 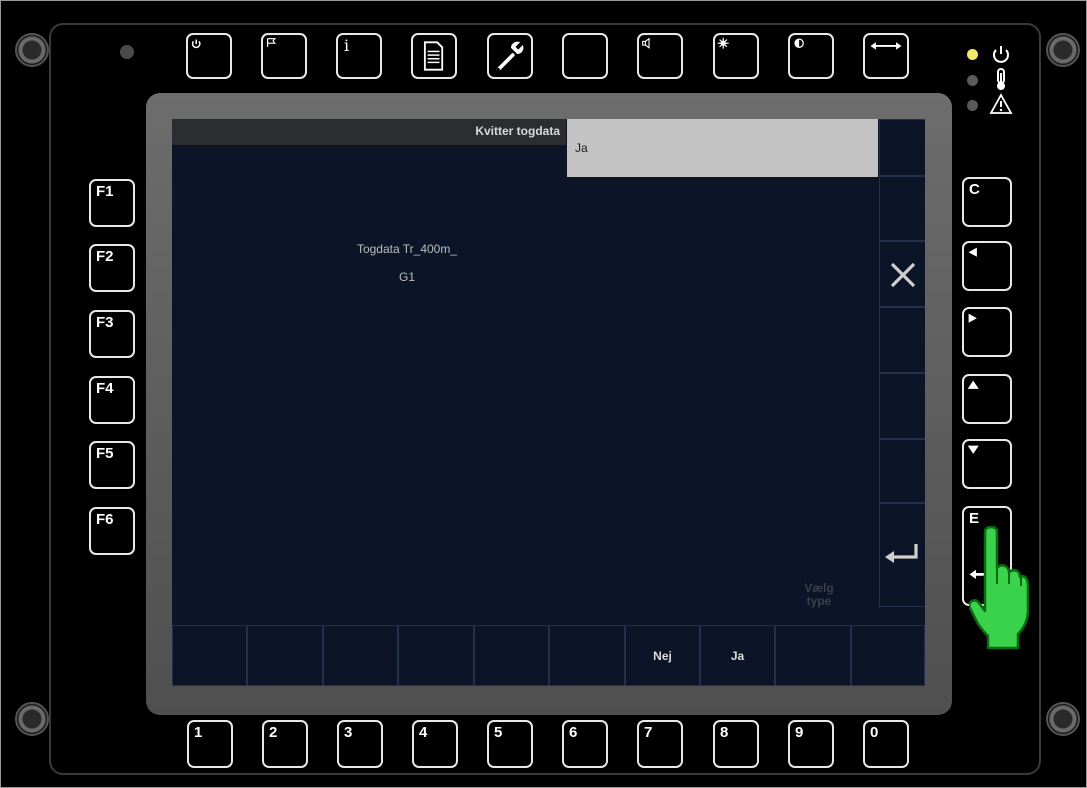 I want to click on f3-key: F3, so click(x=112, y=334).